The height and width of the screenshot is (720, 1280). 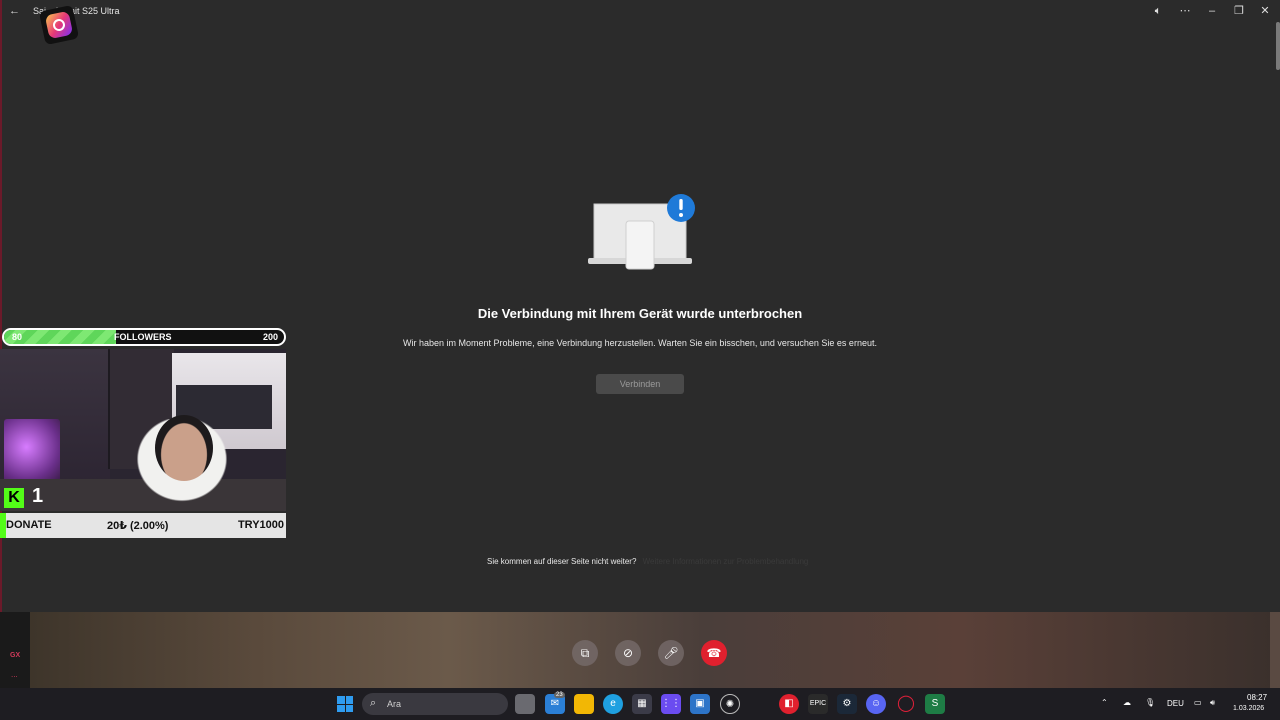 I want to click on file-explorer-icon, so click(x=584, y=704).